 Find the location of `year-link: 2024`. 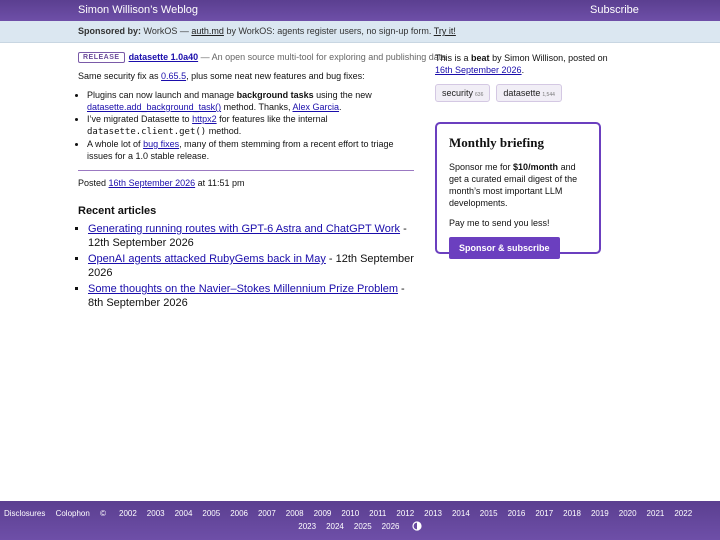

year-link: 2024 is located at coordinates (335, 526).